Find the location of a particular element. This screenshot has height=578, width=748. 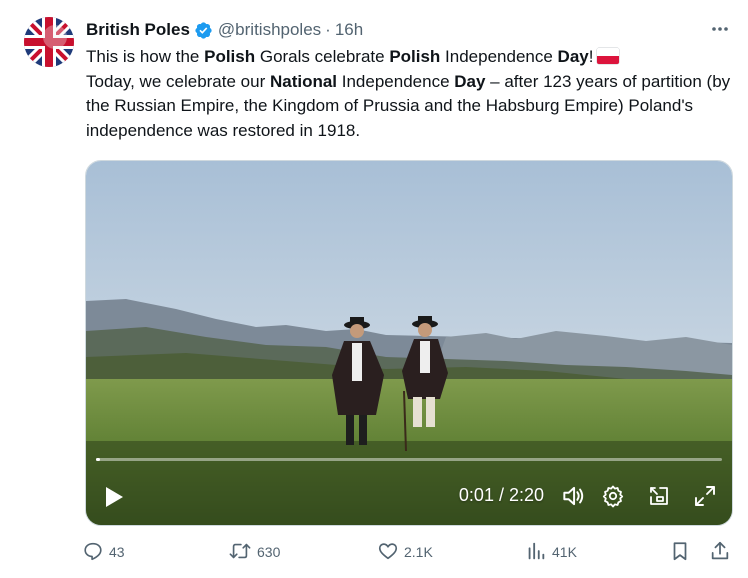

bookmark-button is located at coordinates (680, 552).